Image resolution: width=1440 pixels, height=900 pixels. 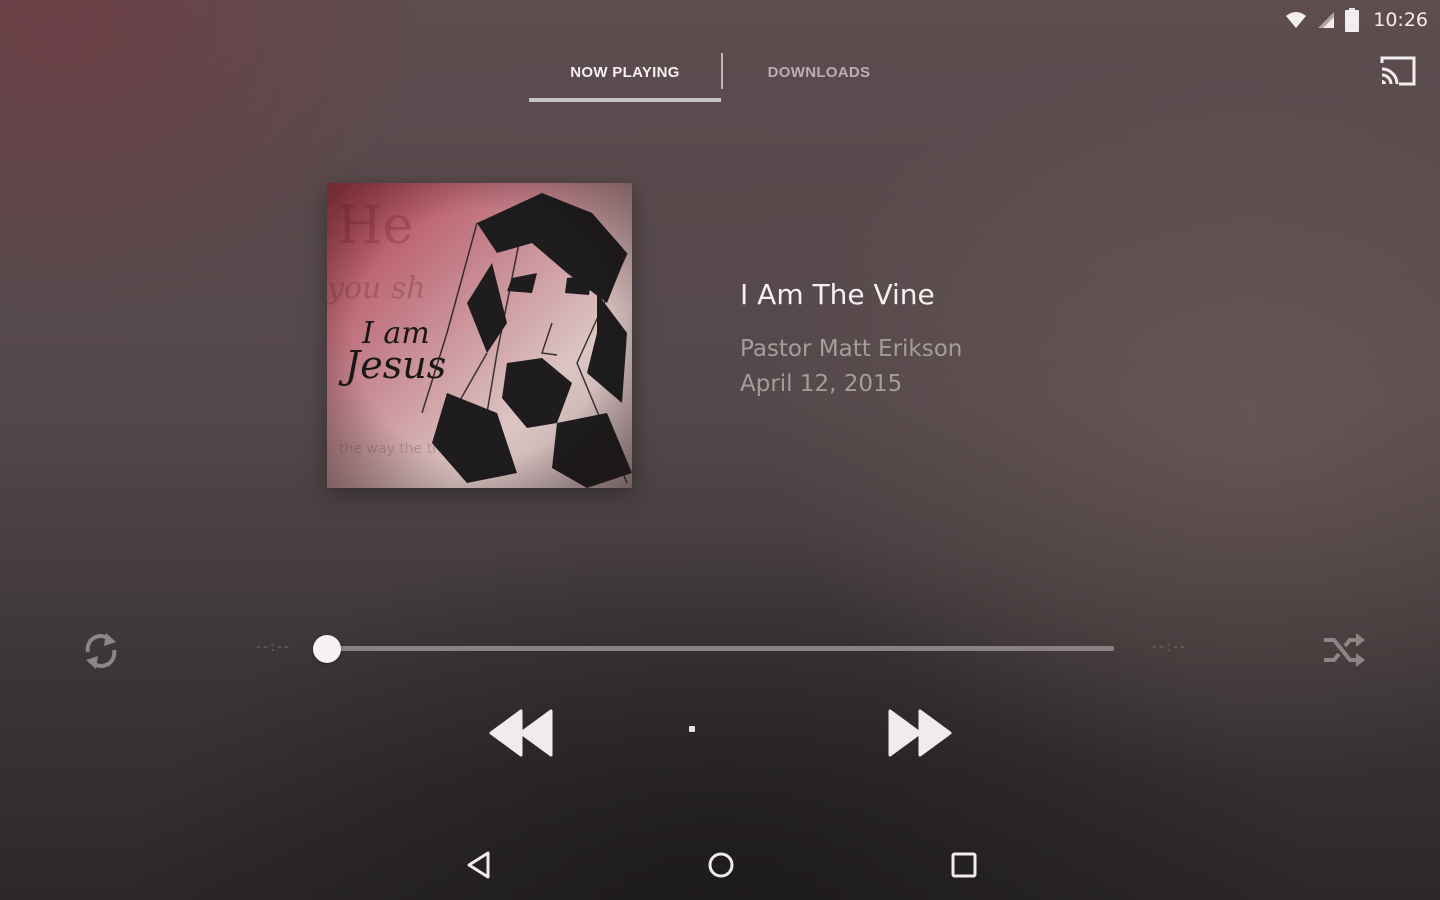 I want to click on tab-now-playing: NOW PLAYING, so click(x=625, y=73).